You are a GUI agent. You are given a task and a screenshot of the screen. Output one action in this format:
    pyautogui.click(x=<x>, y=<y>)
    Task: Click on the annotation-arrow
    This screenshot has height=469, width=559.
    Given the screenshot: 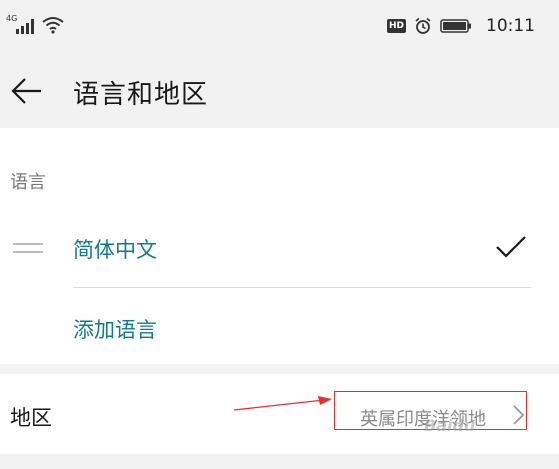 What is the action you would take?
    pyautogui.click(x=282, y=403)
    